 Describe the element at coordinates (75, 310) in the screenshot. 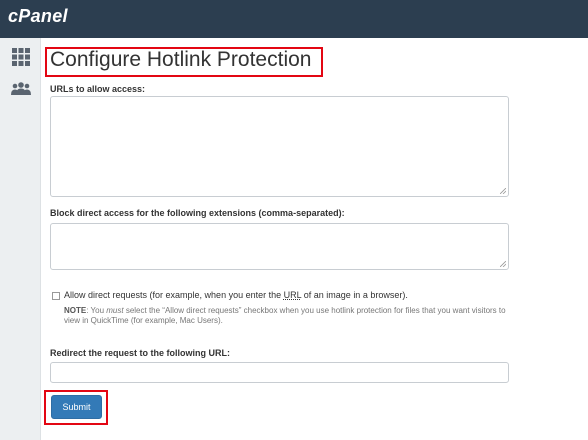

I see `note-label: NOTE` at that location.